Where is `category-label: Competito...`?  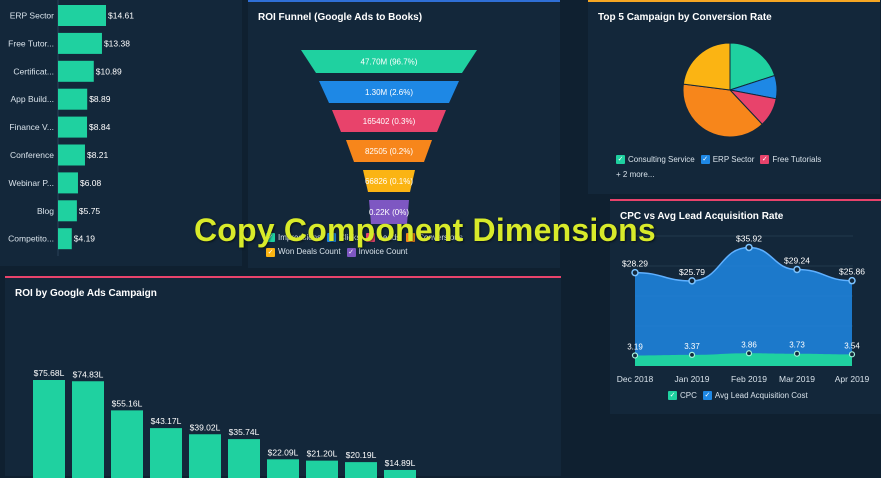
category-label: Competito... is located at coordinates (31, 239).